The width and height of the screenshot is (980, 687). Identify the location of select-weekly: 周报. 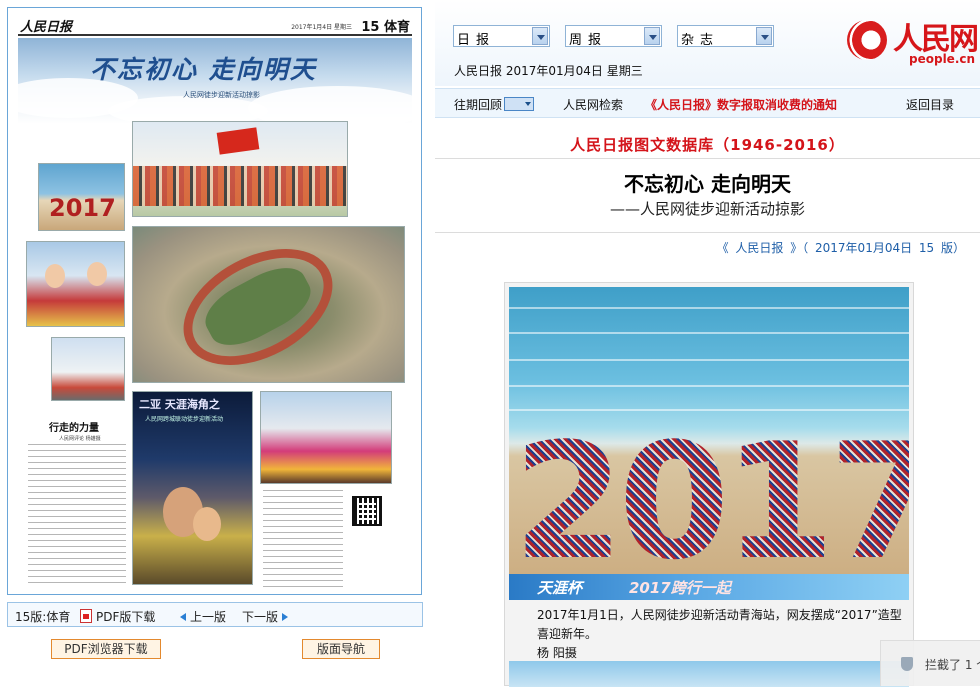
(613, 36).